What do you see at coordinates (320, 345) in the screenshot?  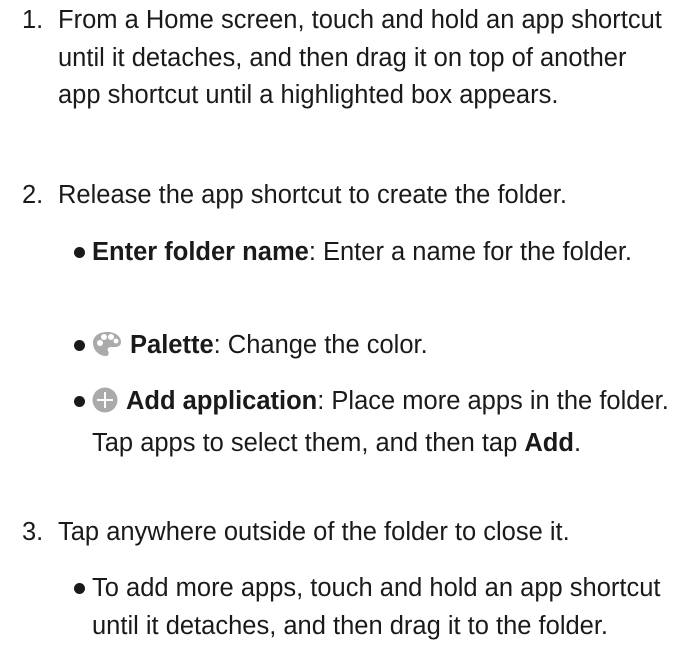 I see `bullet-text: : Change the color.` at bounding box center [320, 345].